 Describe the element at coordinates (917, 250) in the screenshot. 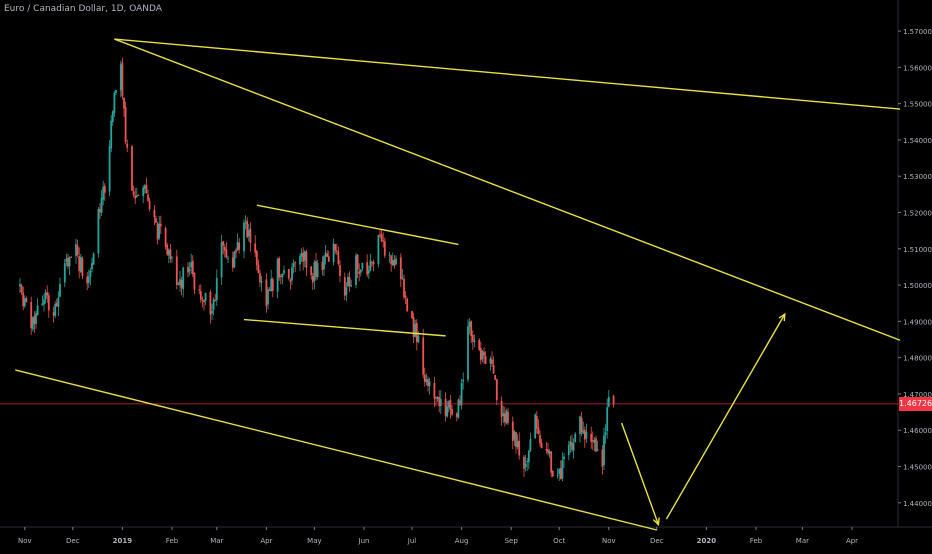

I see `y-tick-label: 1.51000` at that location.